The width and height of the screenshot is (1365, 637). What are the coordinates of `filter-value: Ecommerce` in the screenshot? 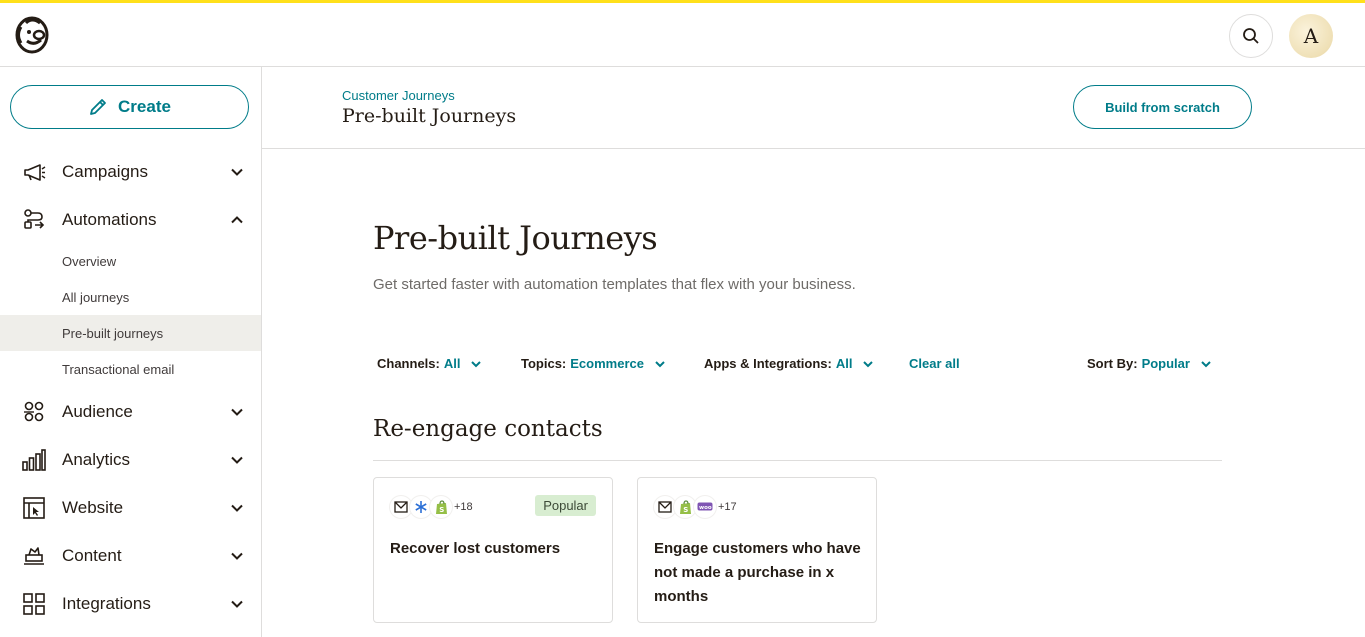 It's located at (607, 363).